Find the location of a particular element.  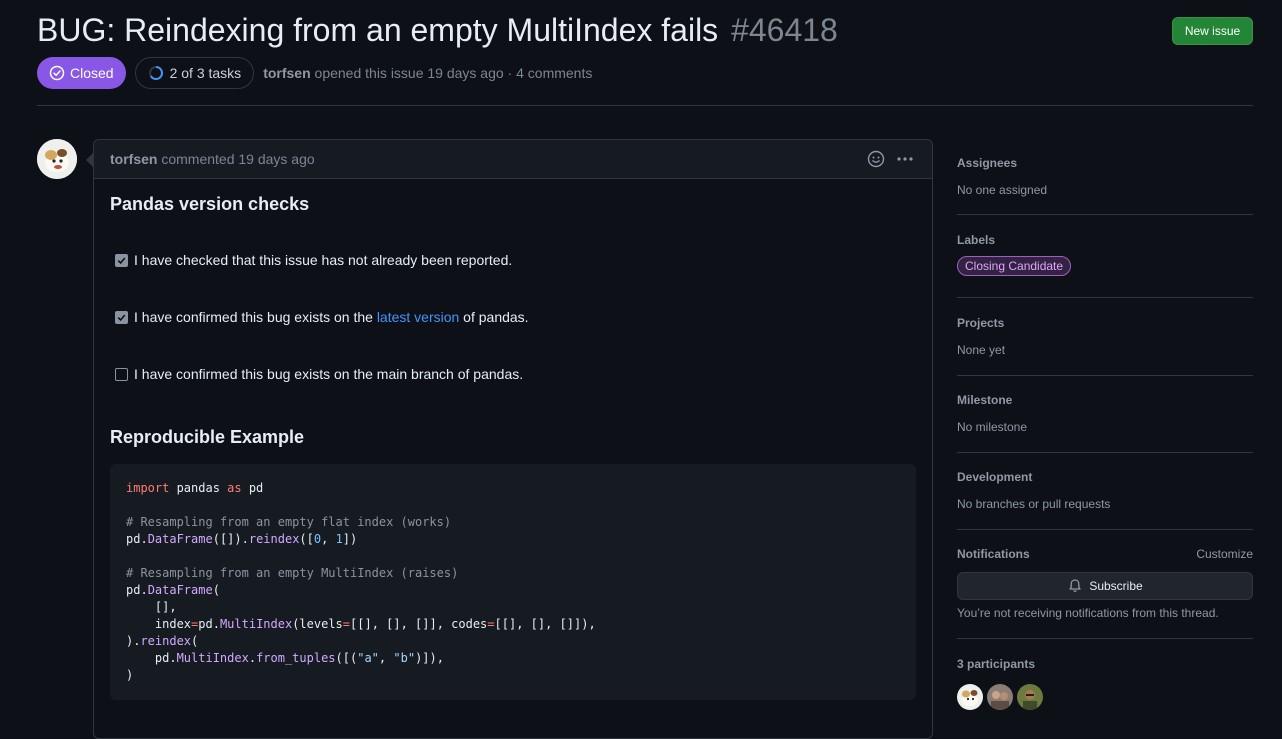

closed-check-icon is located at coordinates (57, 73).